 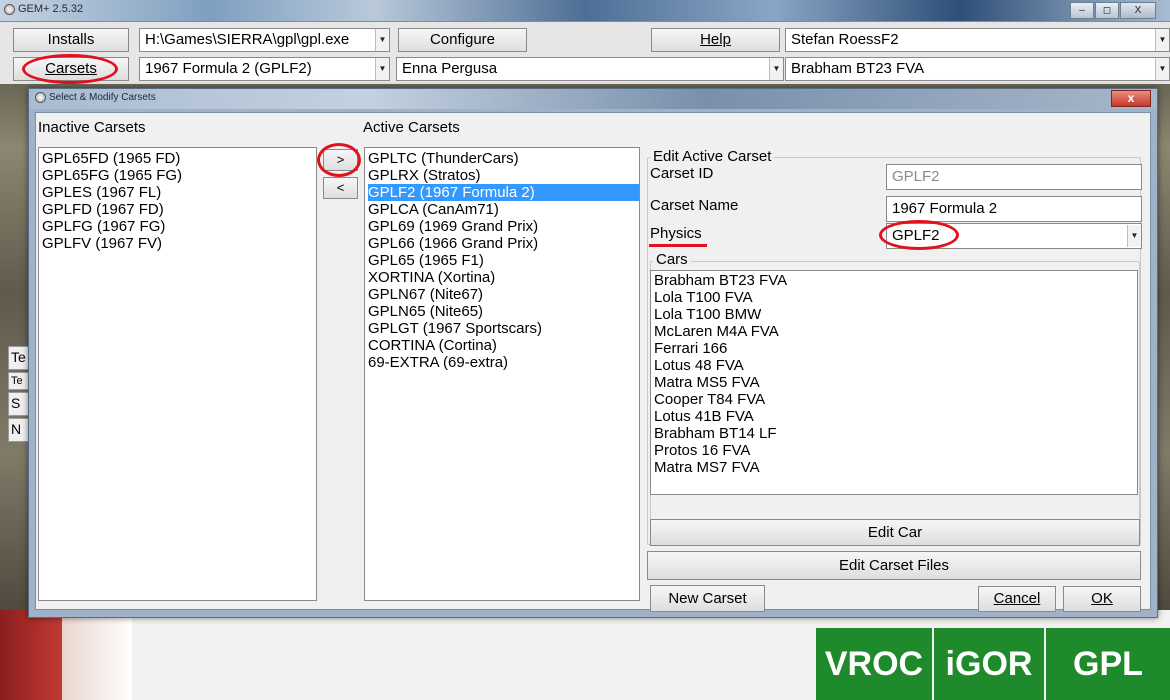 I want to click on install-path-value: H:\Games\SIERRA\gpl\gpl.exe, so click(x=247, y=39).